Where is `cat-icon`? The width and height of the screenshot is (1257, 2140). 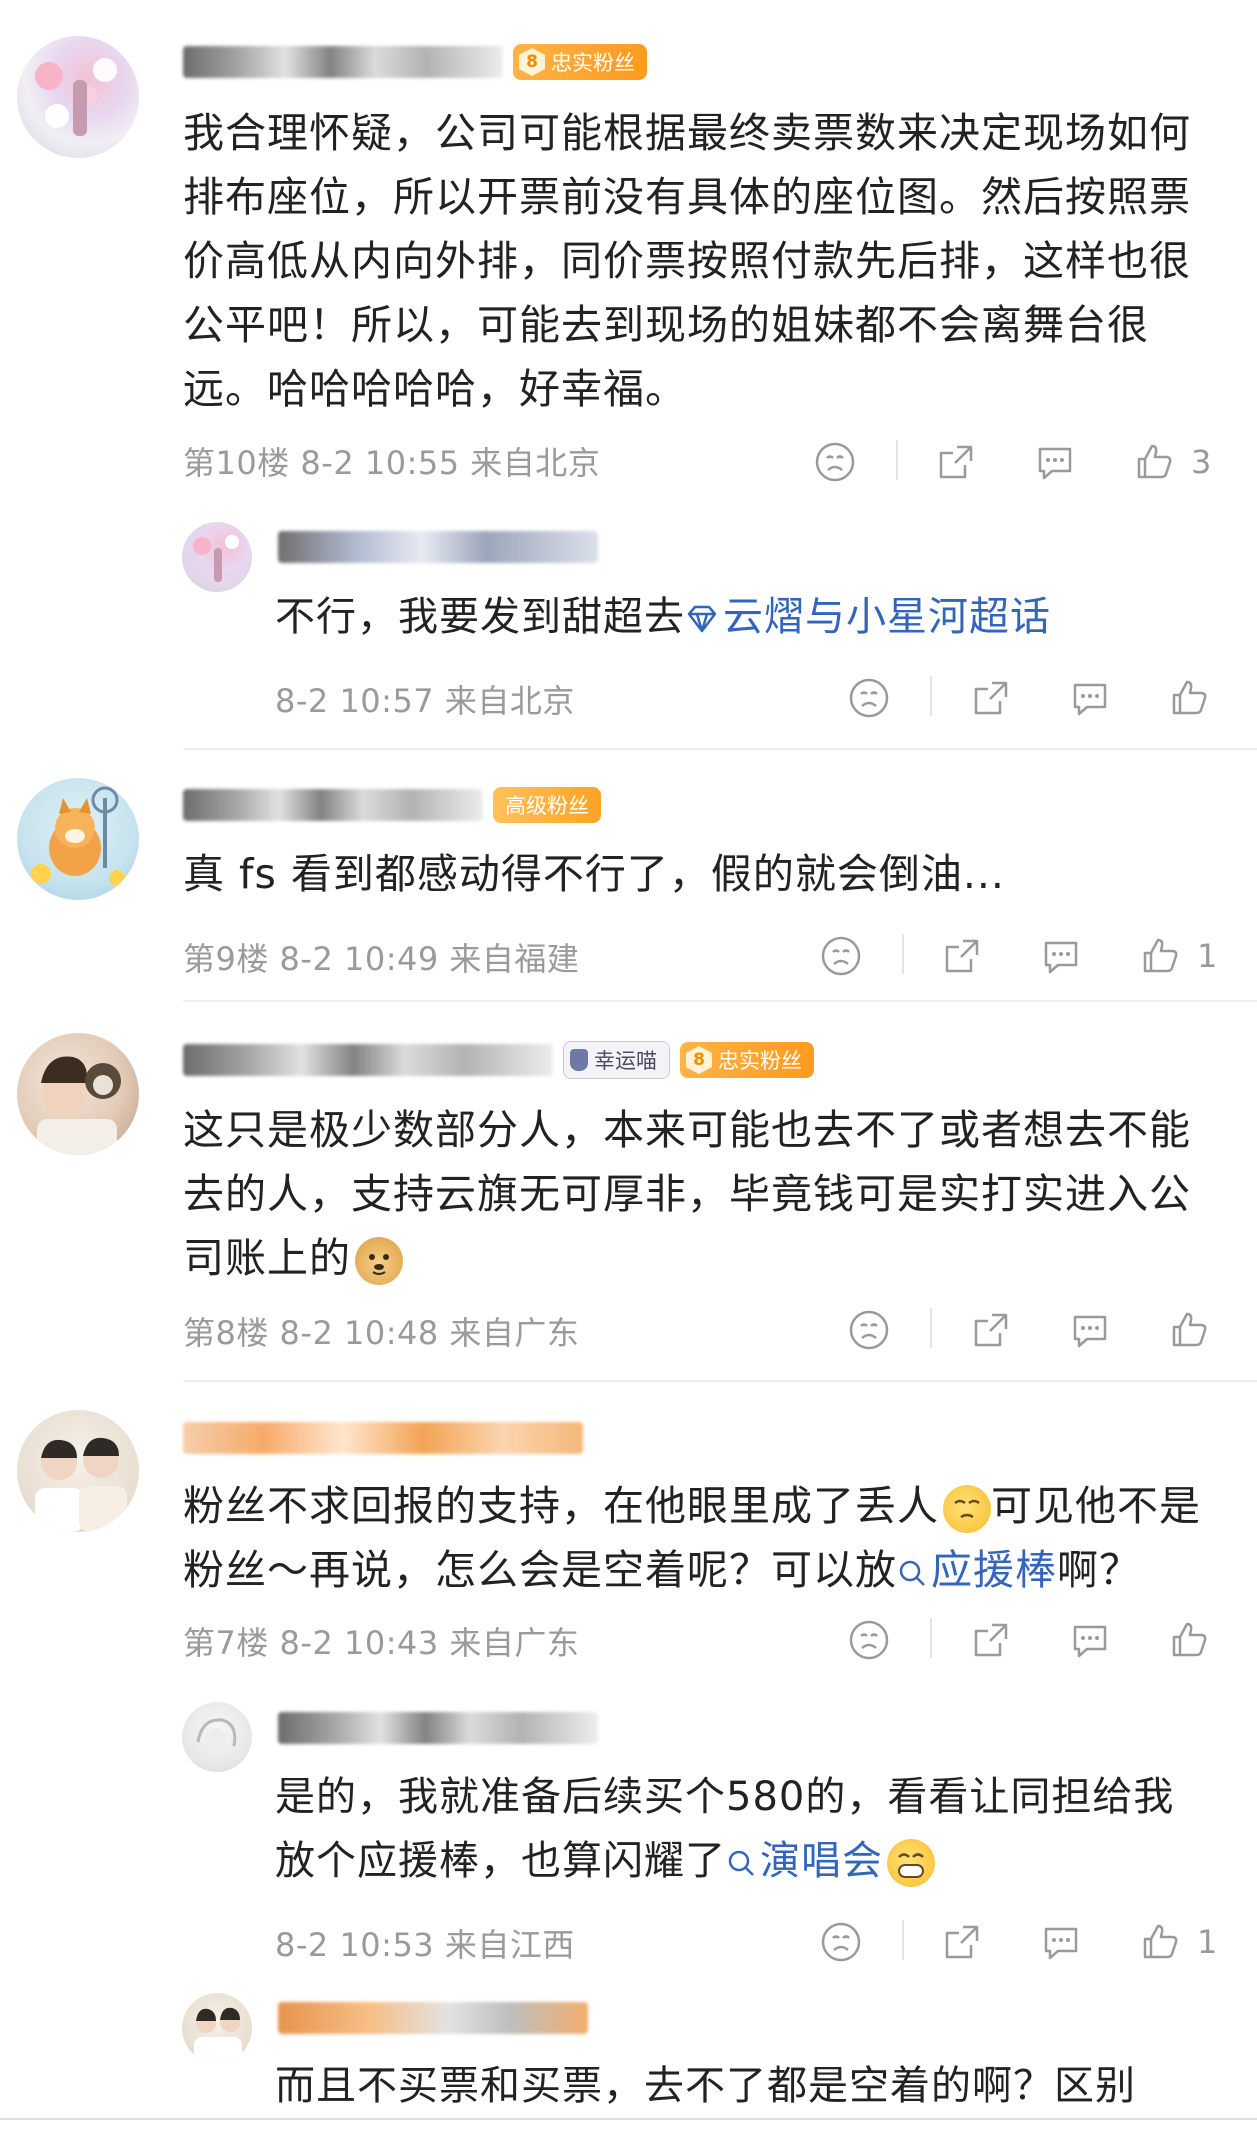
cat-icon is located at coordinates (579, 1060).